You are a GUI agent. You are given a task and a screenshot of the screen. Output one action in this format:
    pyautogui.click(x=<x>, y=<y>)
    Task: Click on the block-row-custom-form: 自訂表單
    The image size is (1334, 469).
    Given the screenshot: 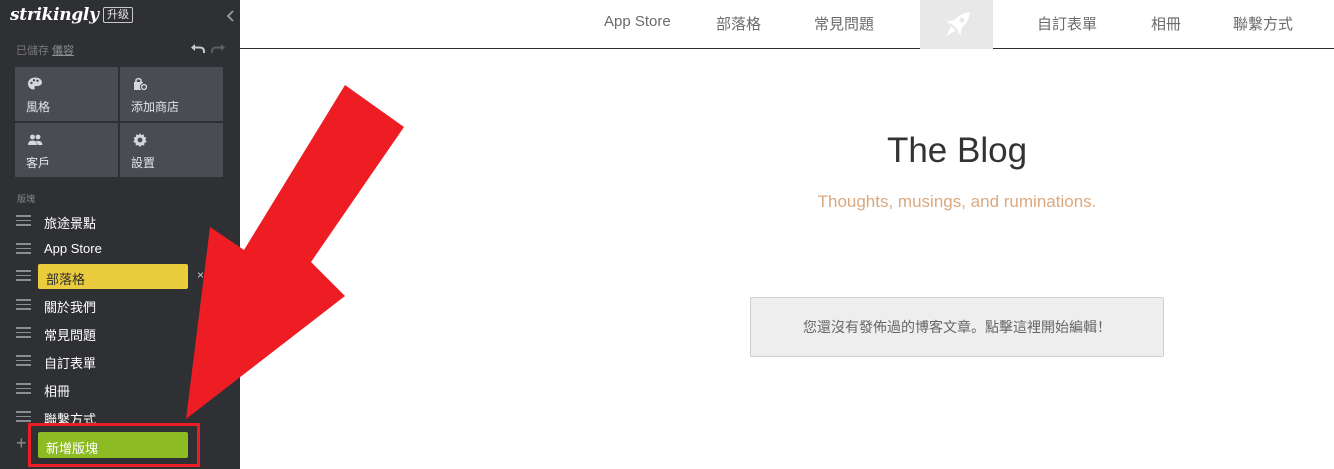 What is the action you would take?
    pyautogui.click(x=128, y=361)
    